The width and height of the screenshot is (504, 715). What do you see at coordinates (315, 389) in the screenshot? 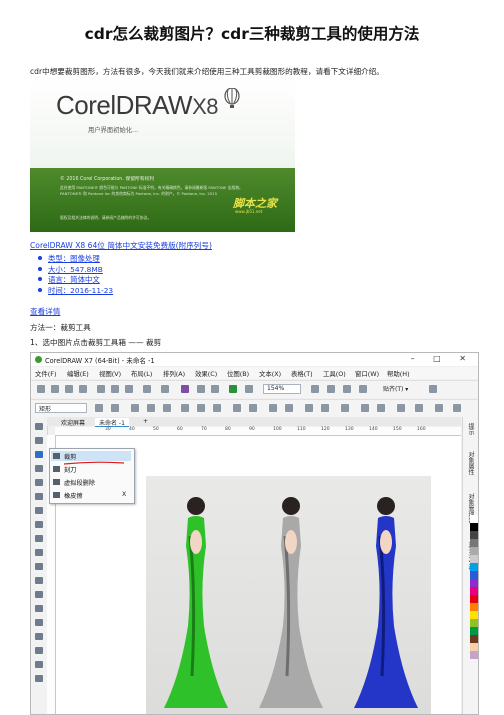
I see `full-screen-icon` at bounding box center [315, 389].